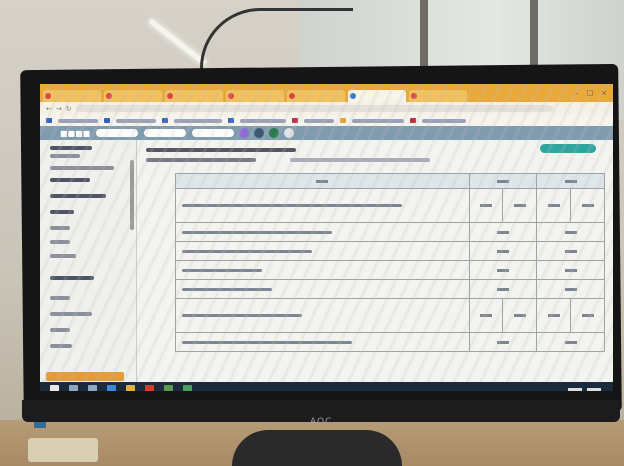  What do you see at coordinates (590, 93) in the screenshot?
I see `maximize-icon: □` at bounding box center [590, 93].